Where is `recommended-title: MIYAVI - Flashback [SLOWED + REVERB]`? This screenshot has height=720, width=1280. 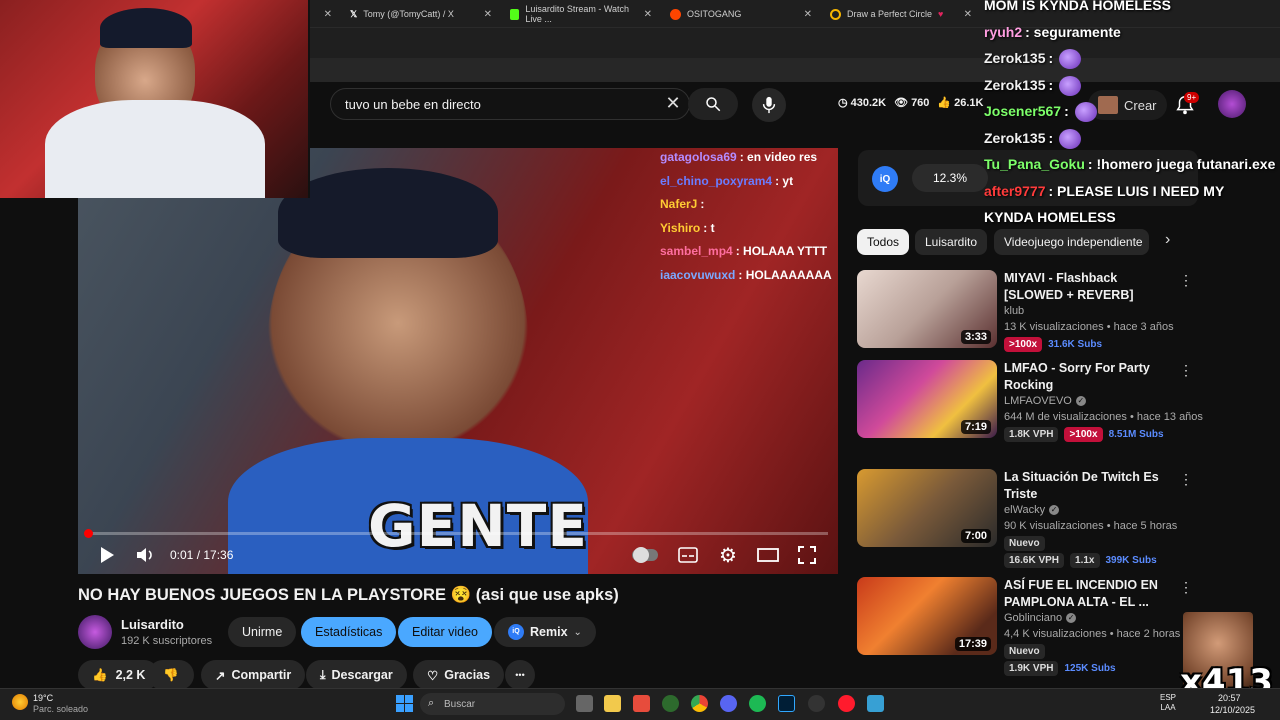
recommended-title: MIYAVI - Flashback [SLOWED + REVERB] is located at coordinates (1090, 287).